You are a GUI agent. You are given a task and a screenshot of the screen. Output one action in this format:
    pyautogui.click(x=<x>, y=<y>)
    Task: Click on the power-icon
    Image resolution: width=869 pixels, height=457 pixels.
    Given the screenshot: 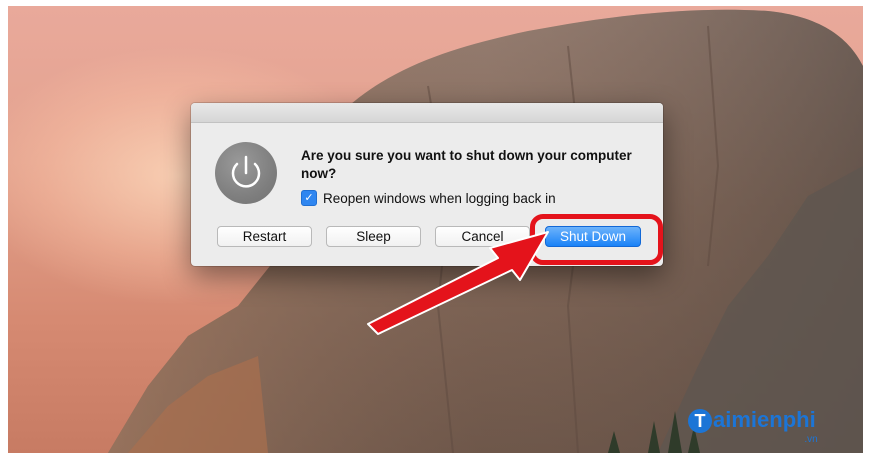 What is the action you would take?
    pyautogui.click(x=246, y=173)
    